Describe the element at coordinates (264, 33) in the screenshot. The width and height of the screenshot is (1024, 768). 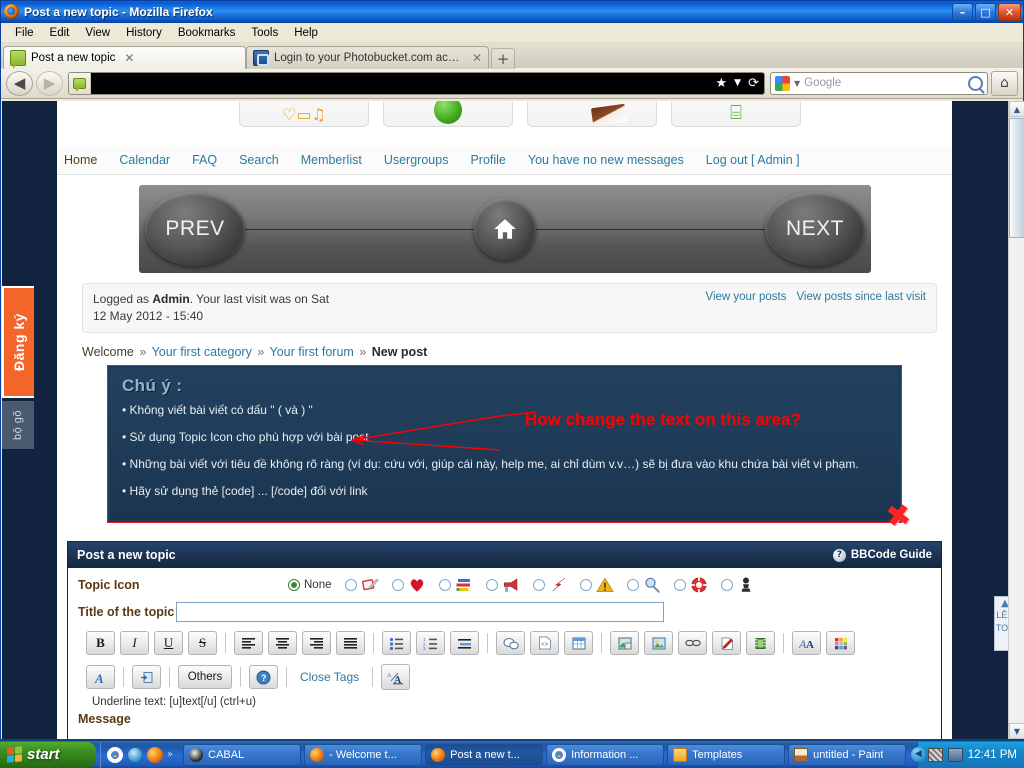
I see `menu-tools: Tools` at that location.